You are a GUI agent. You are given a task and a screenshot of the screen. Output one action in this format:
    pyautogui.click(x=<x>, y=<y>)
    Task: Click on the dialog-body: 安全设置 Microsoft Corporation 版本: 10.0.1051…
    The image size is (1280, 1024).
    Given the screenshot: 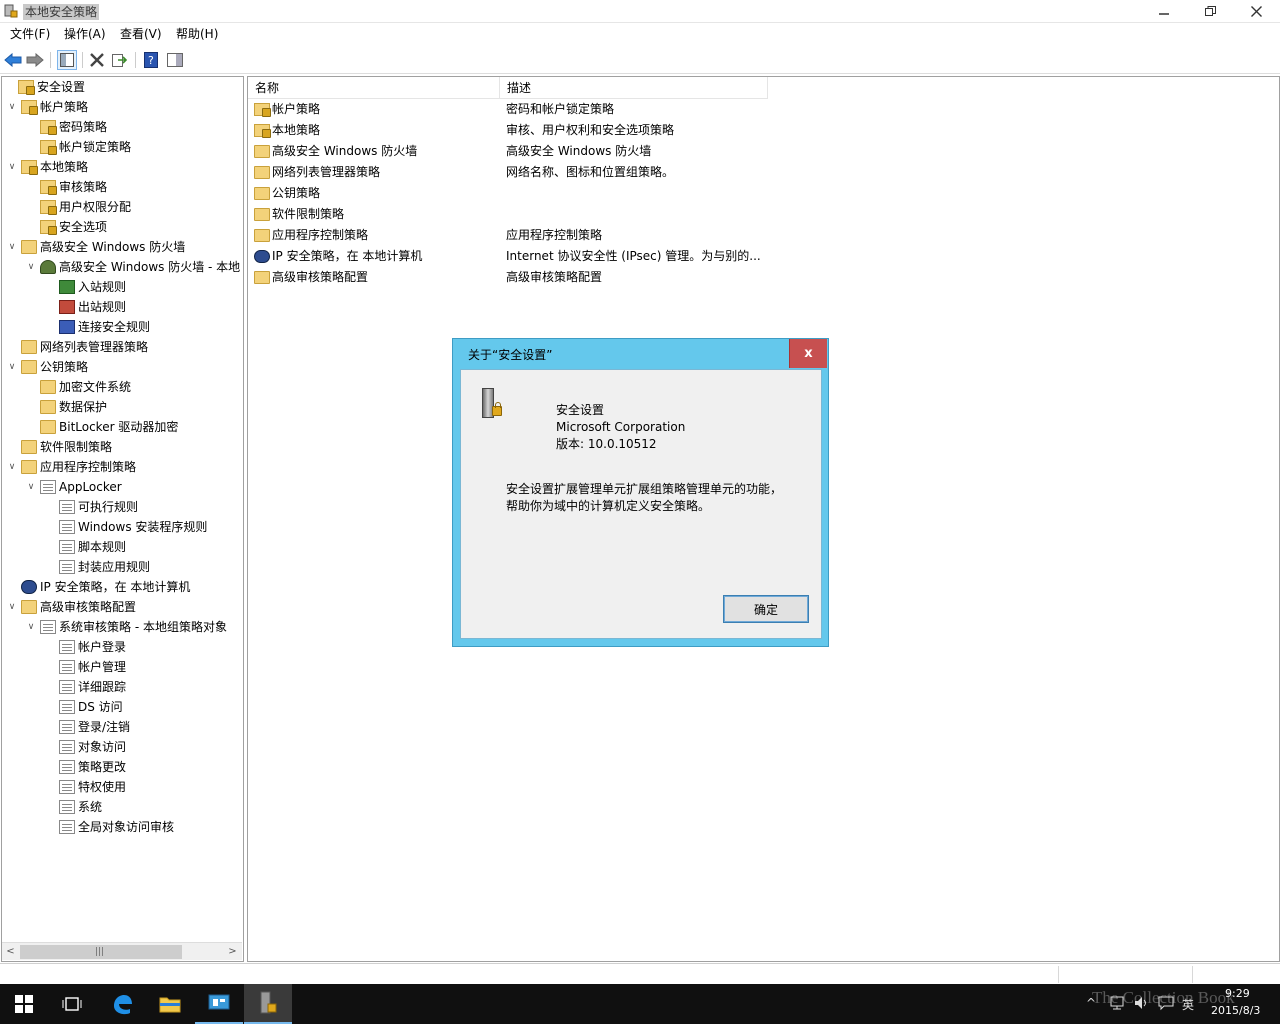 What is the action you would take?
    pyautogui.click(x=641, y=504)
    